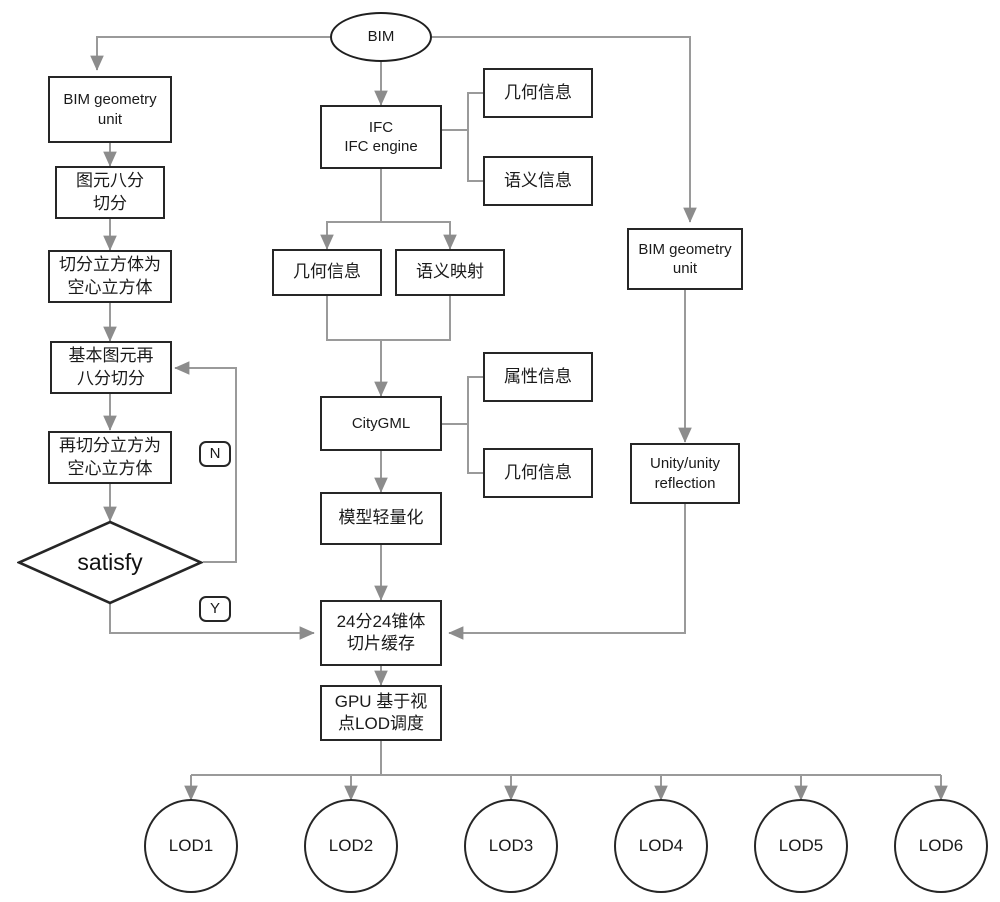 This screenshot has height=902, width=1000. Describe the element at coordinates (538, 93) in the screenshot. I see `node-geometry-info-top: 几何信息` at that location.